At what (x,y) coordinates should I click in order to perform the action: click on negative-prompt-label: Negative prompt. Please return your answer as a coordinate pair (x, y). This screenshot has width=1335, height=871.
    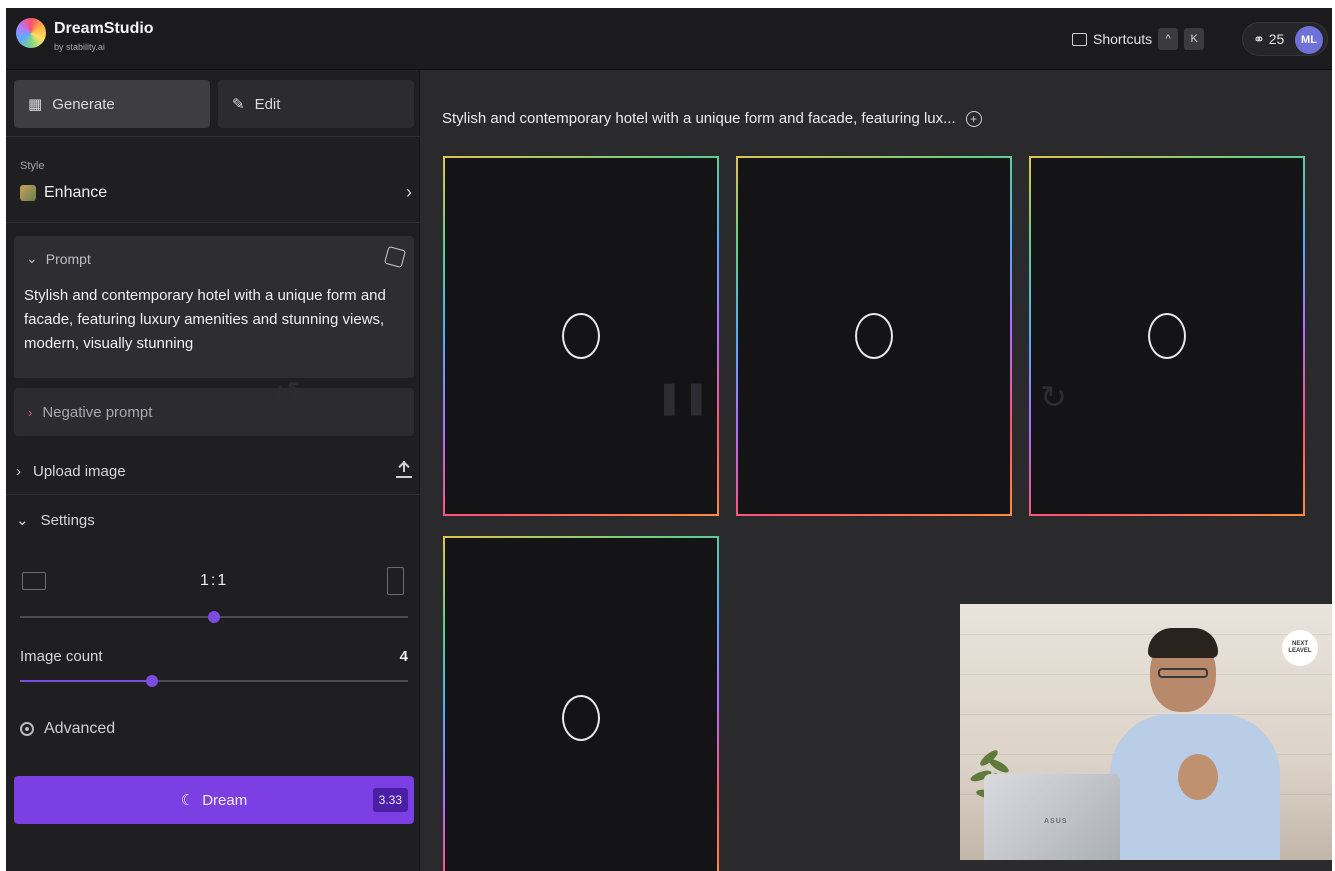
    Looking at the image, I should click on (97, 412).